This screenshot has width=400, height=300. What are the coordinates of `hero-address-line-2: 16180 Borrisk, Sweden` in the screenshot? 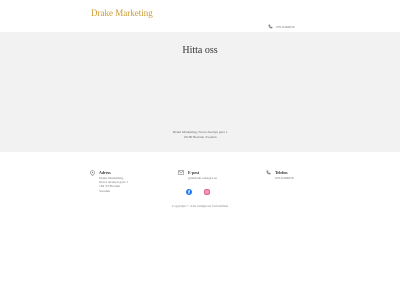 It's located at (200, 136).